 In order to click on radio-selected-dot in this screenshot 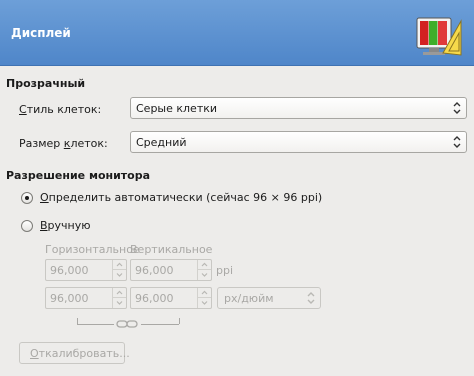, I will do `click(27, 198)`.